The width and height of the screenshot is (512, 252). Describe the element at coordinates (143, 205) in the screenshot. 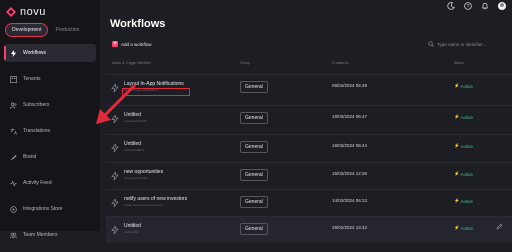

I see `workflow-identifier: notify-users-of-new-investors` at that location.